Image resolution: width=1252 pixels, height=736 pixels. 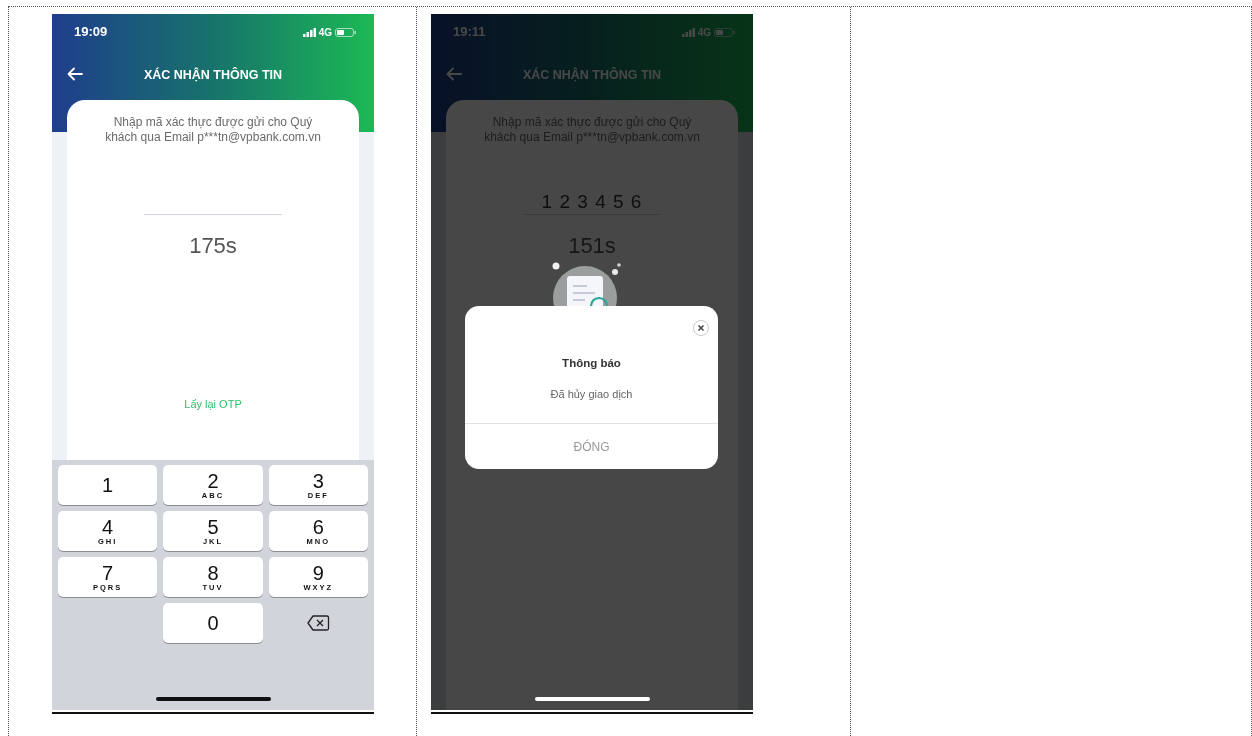 I want to click on backspace-icon, so click(x=318, y=623).